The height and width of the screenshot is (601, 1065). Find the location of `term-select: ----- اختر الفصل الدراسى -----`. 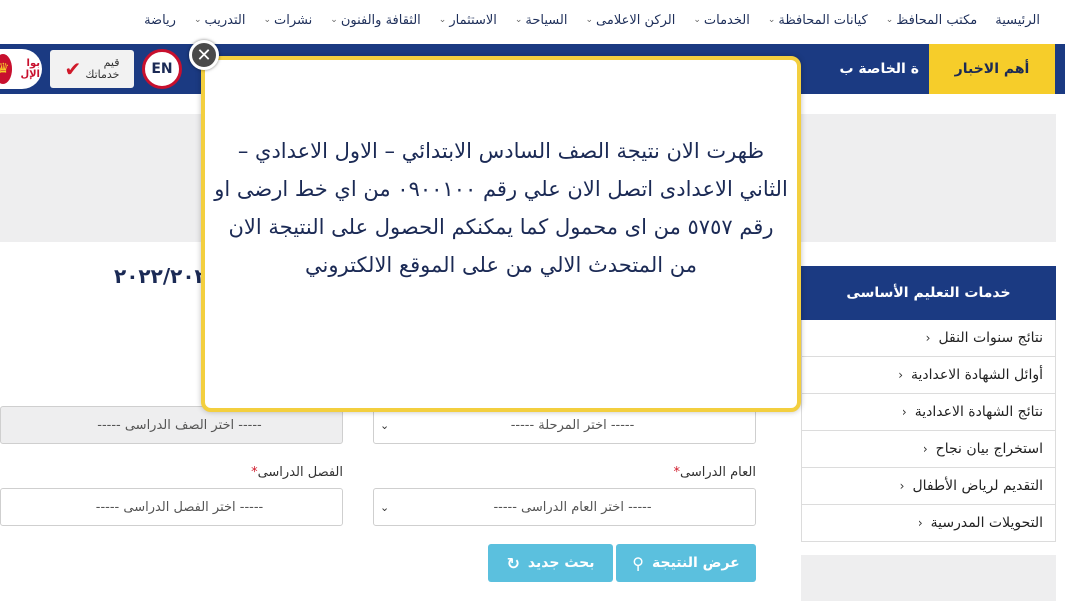

term-select: ----- اختر الفصل الدراسى ----- is located at coordinates (171, 507).